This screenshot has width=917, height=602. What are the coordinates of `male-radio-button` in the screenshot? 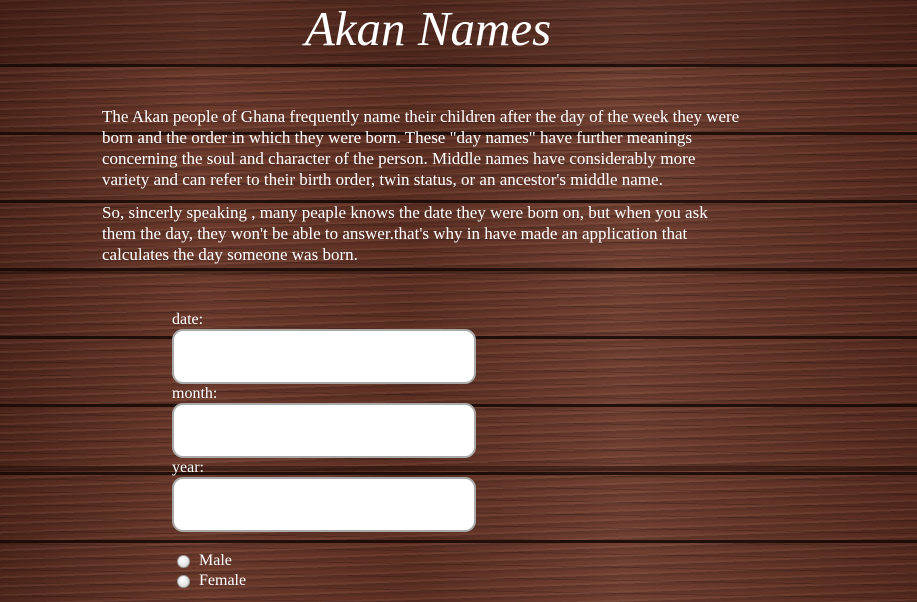 It's located at (183, 561).